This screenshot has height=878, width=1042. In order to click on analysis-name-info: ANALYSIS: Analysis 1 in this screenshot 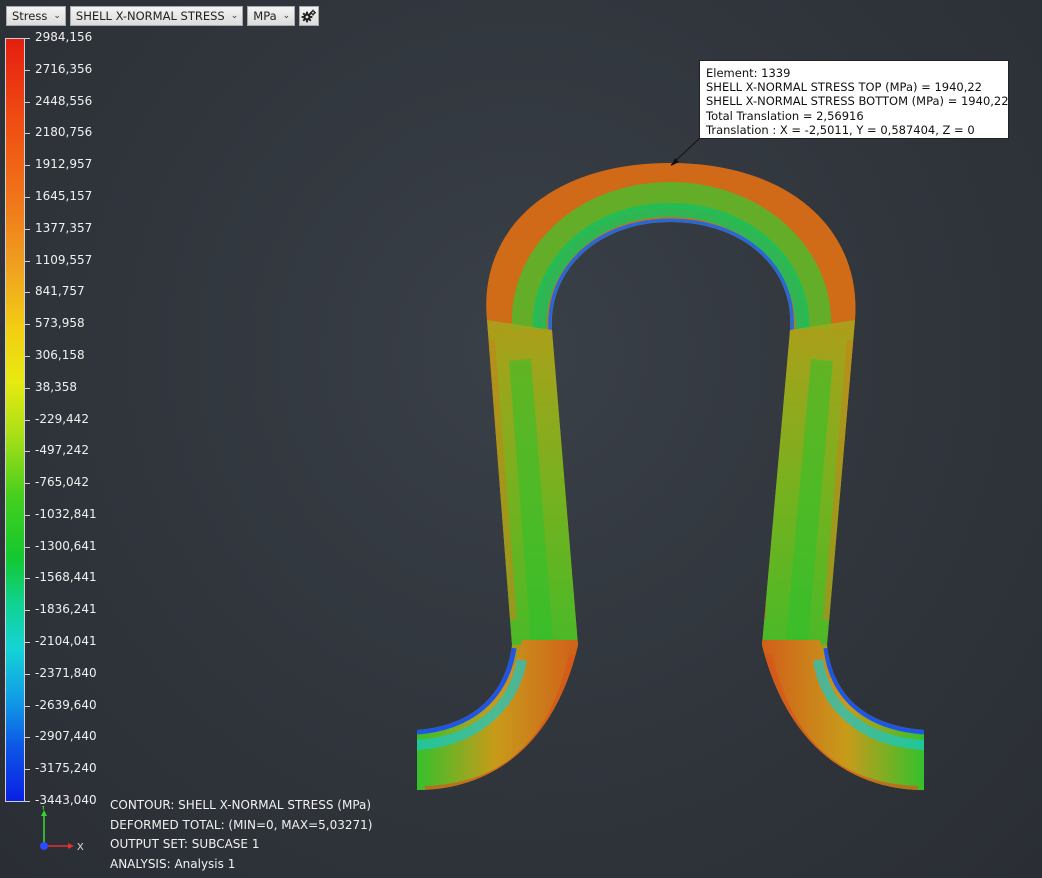, I will do `click(173, 863)`.